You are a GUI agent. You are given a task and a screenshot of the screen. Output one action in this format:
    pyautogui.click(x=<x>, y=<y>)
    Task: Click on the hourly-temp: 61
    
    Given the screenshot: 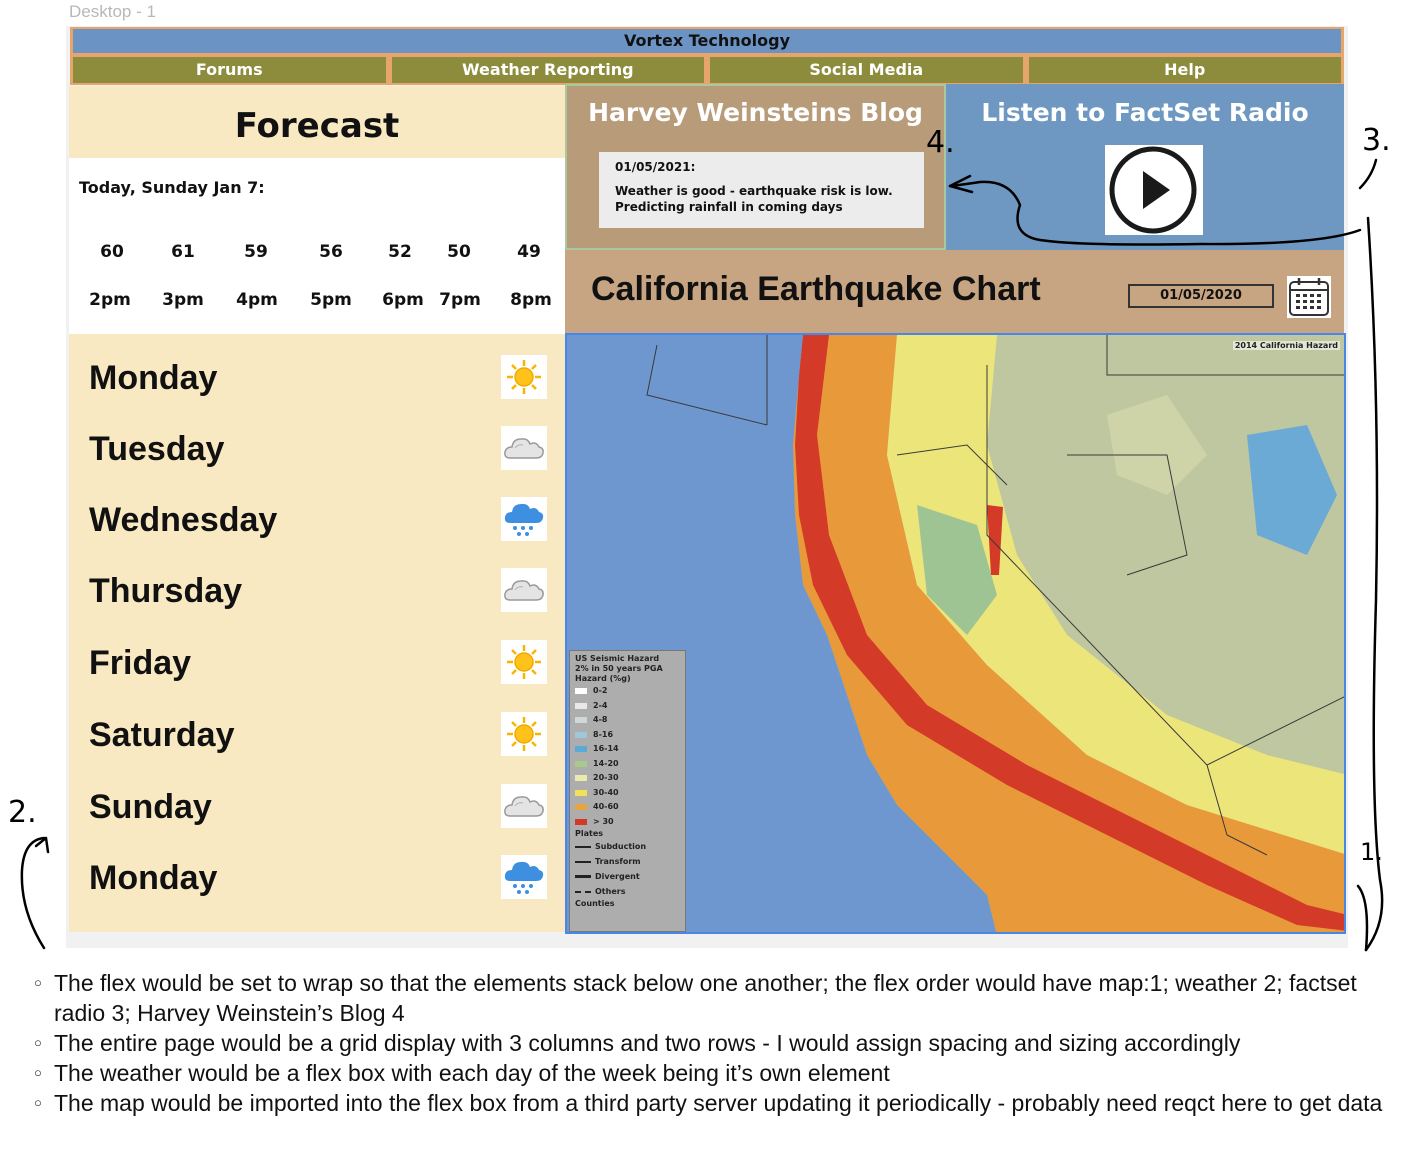 What is the action you would take?
    pyautogui.click(x=183, y=252)
    